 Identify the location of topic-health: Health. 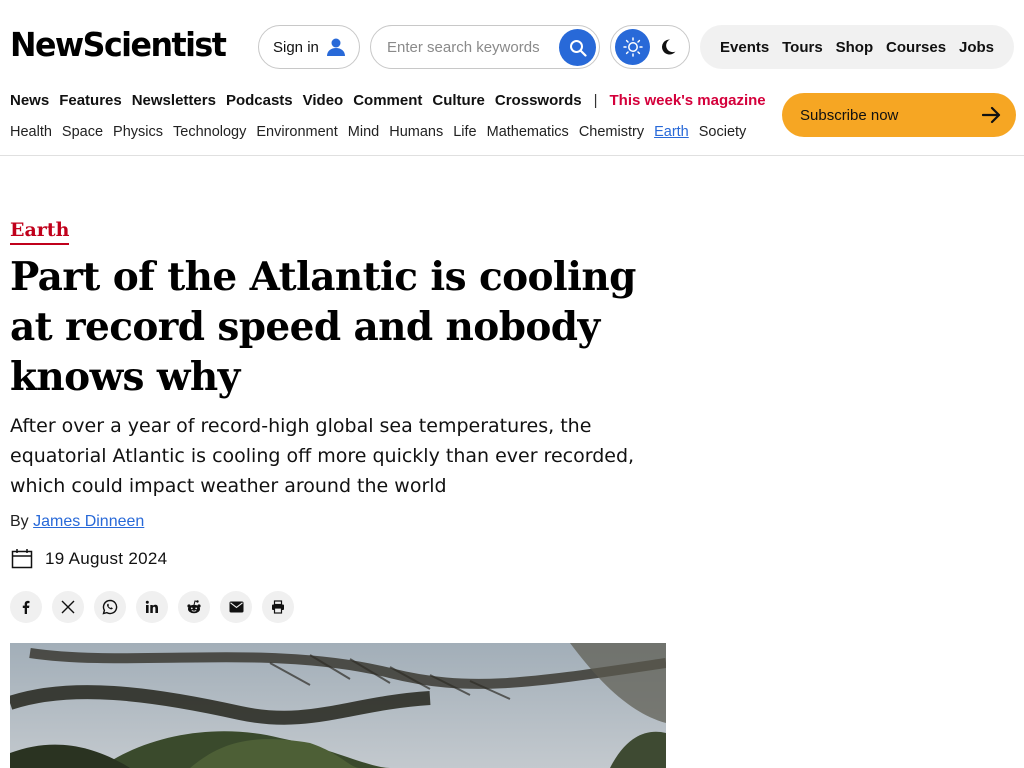
(31, 132).